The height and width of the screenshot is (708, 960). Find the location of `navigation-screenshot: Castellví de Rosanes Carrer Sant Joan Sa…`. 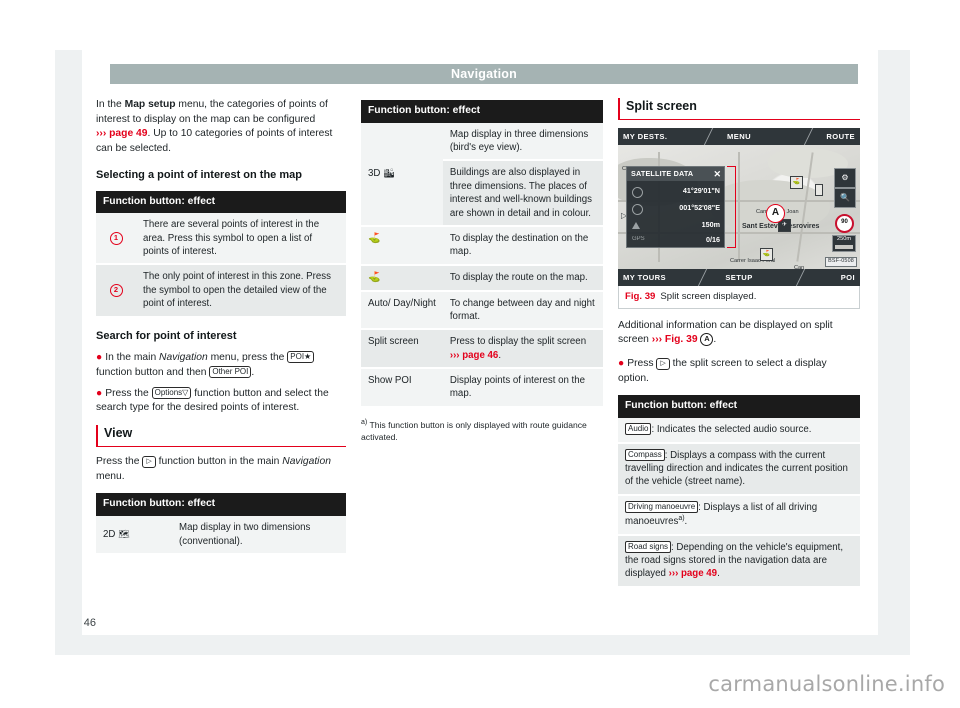

navigation-screenshot: Castellví de Rosanes Carrer Sant Joan Sa… is located at coordinates (739, 206).